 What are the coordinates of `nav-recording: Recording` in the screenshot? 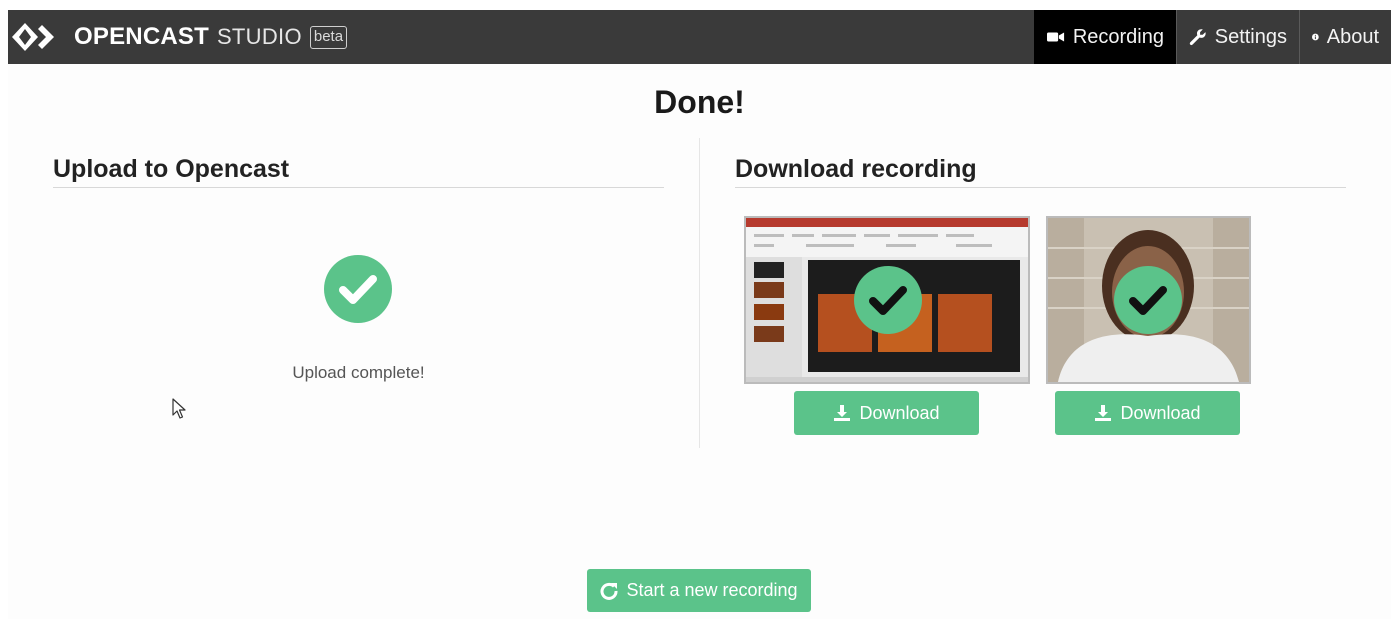 It's located at (1105, 37).